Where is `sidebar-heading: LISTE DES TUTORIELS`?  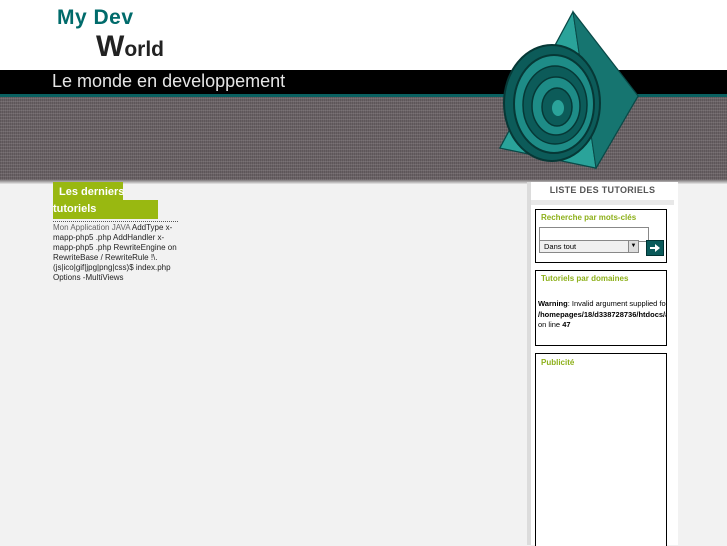 sidebar-heading: LISTE DES TUTORIELS is located at coordinates (602, 190).